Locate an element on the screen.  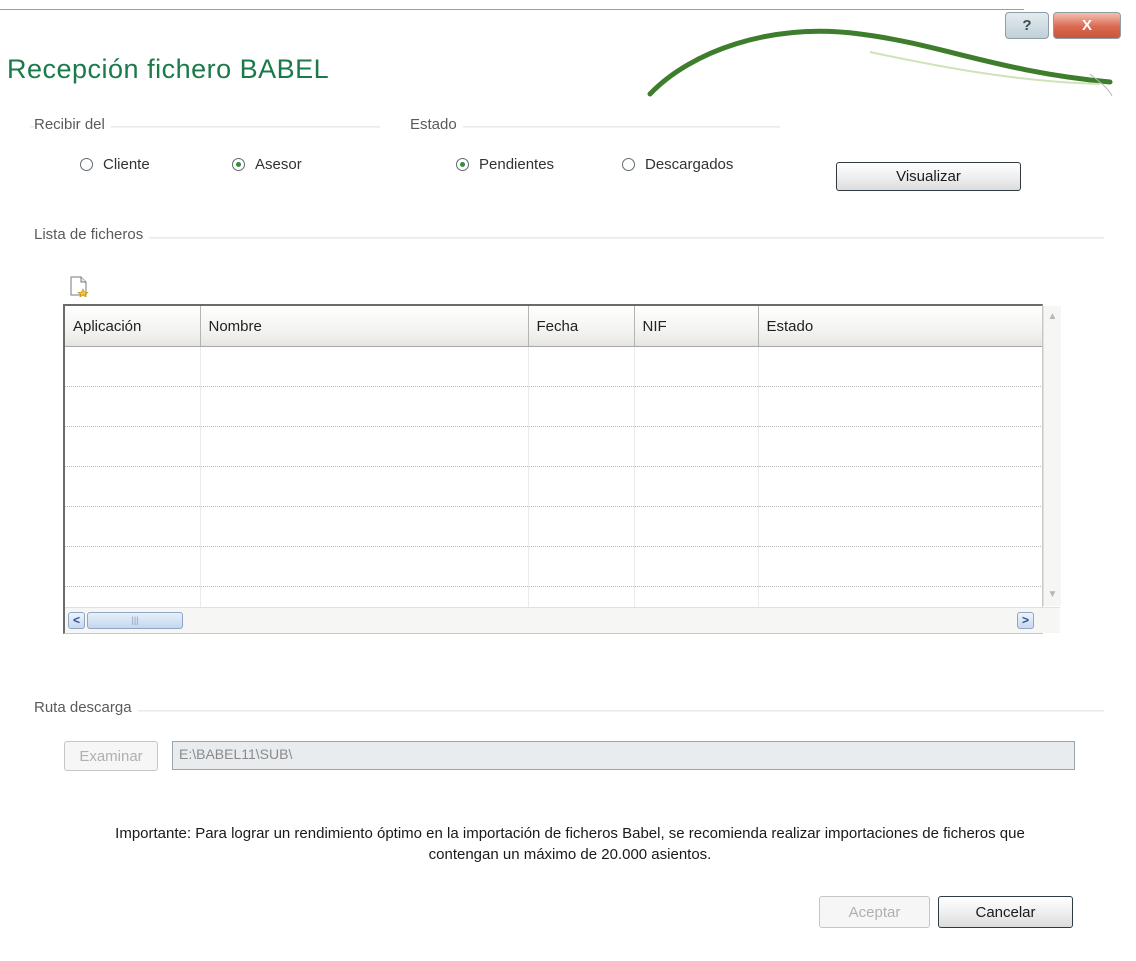
radio-descargados-label: Descargados is located at coordinates (689, 164).